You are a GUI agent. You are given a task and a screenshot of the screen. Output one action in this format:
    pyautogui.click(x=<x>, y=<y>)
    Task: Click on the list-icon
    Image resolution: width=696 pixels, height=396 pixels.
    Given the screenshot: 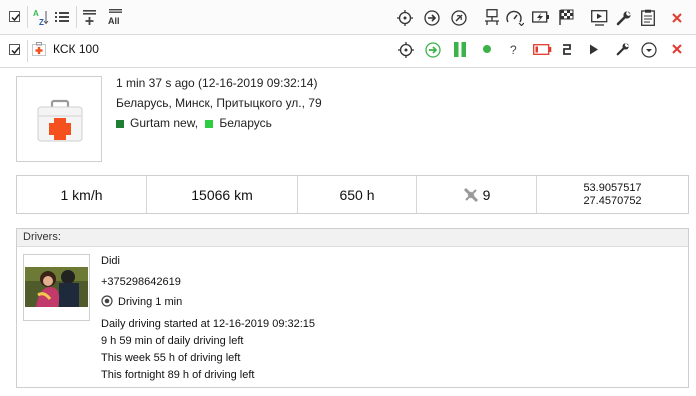 What is the action you would take?
    pyautogui.click(x=62, y=17)
    